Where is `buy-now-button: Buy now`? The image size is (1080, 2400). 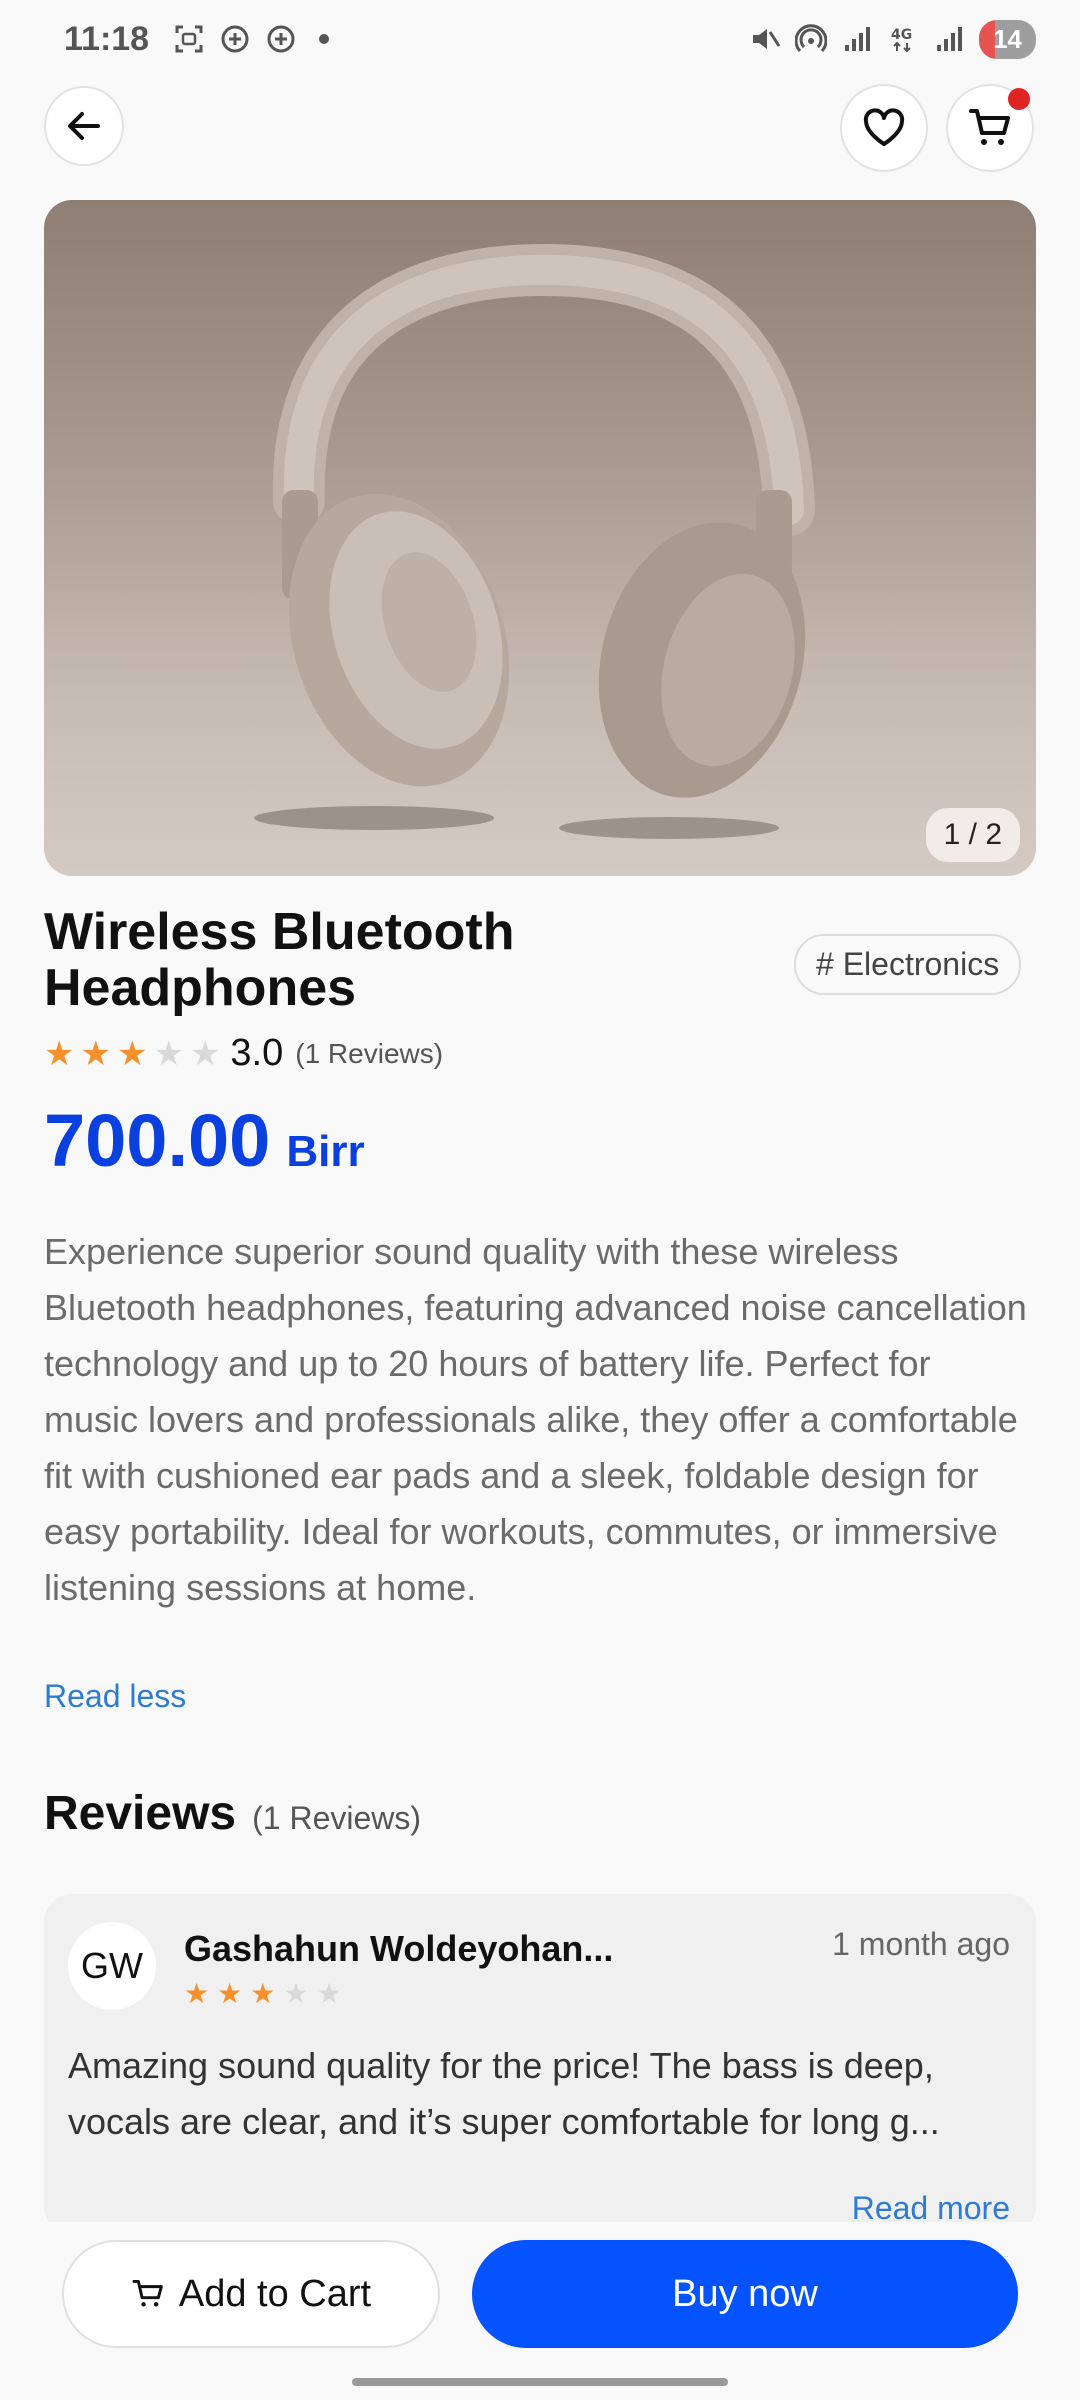 buy-now-button: Buy now is located at coordinates (745, 2294).